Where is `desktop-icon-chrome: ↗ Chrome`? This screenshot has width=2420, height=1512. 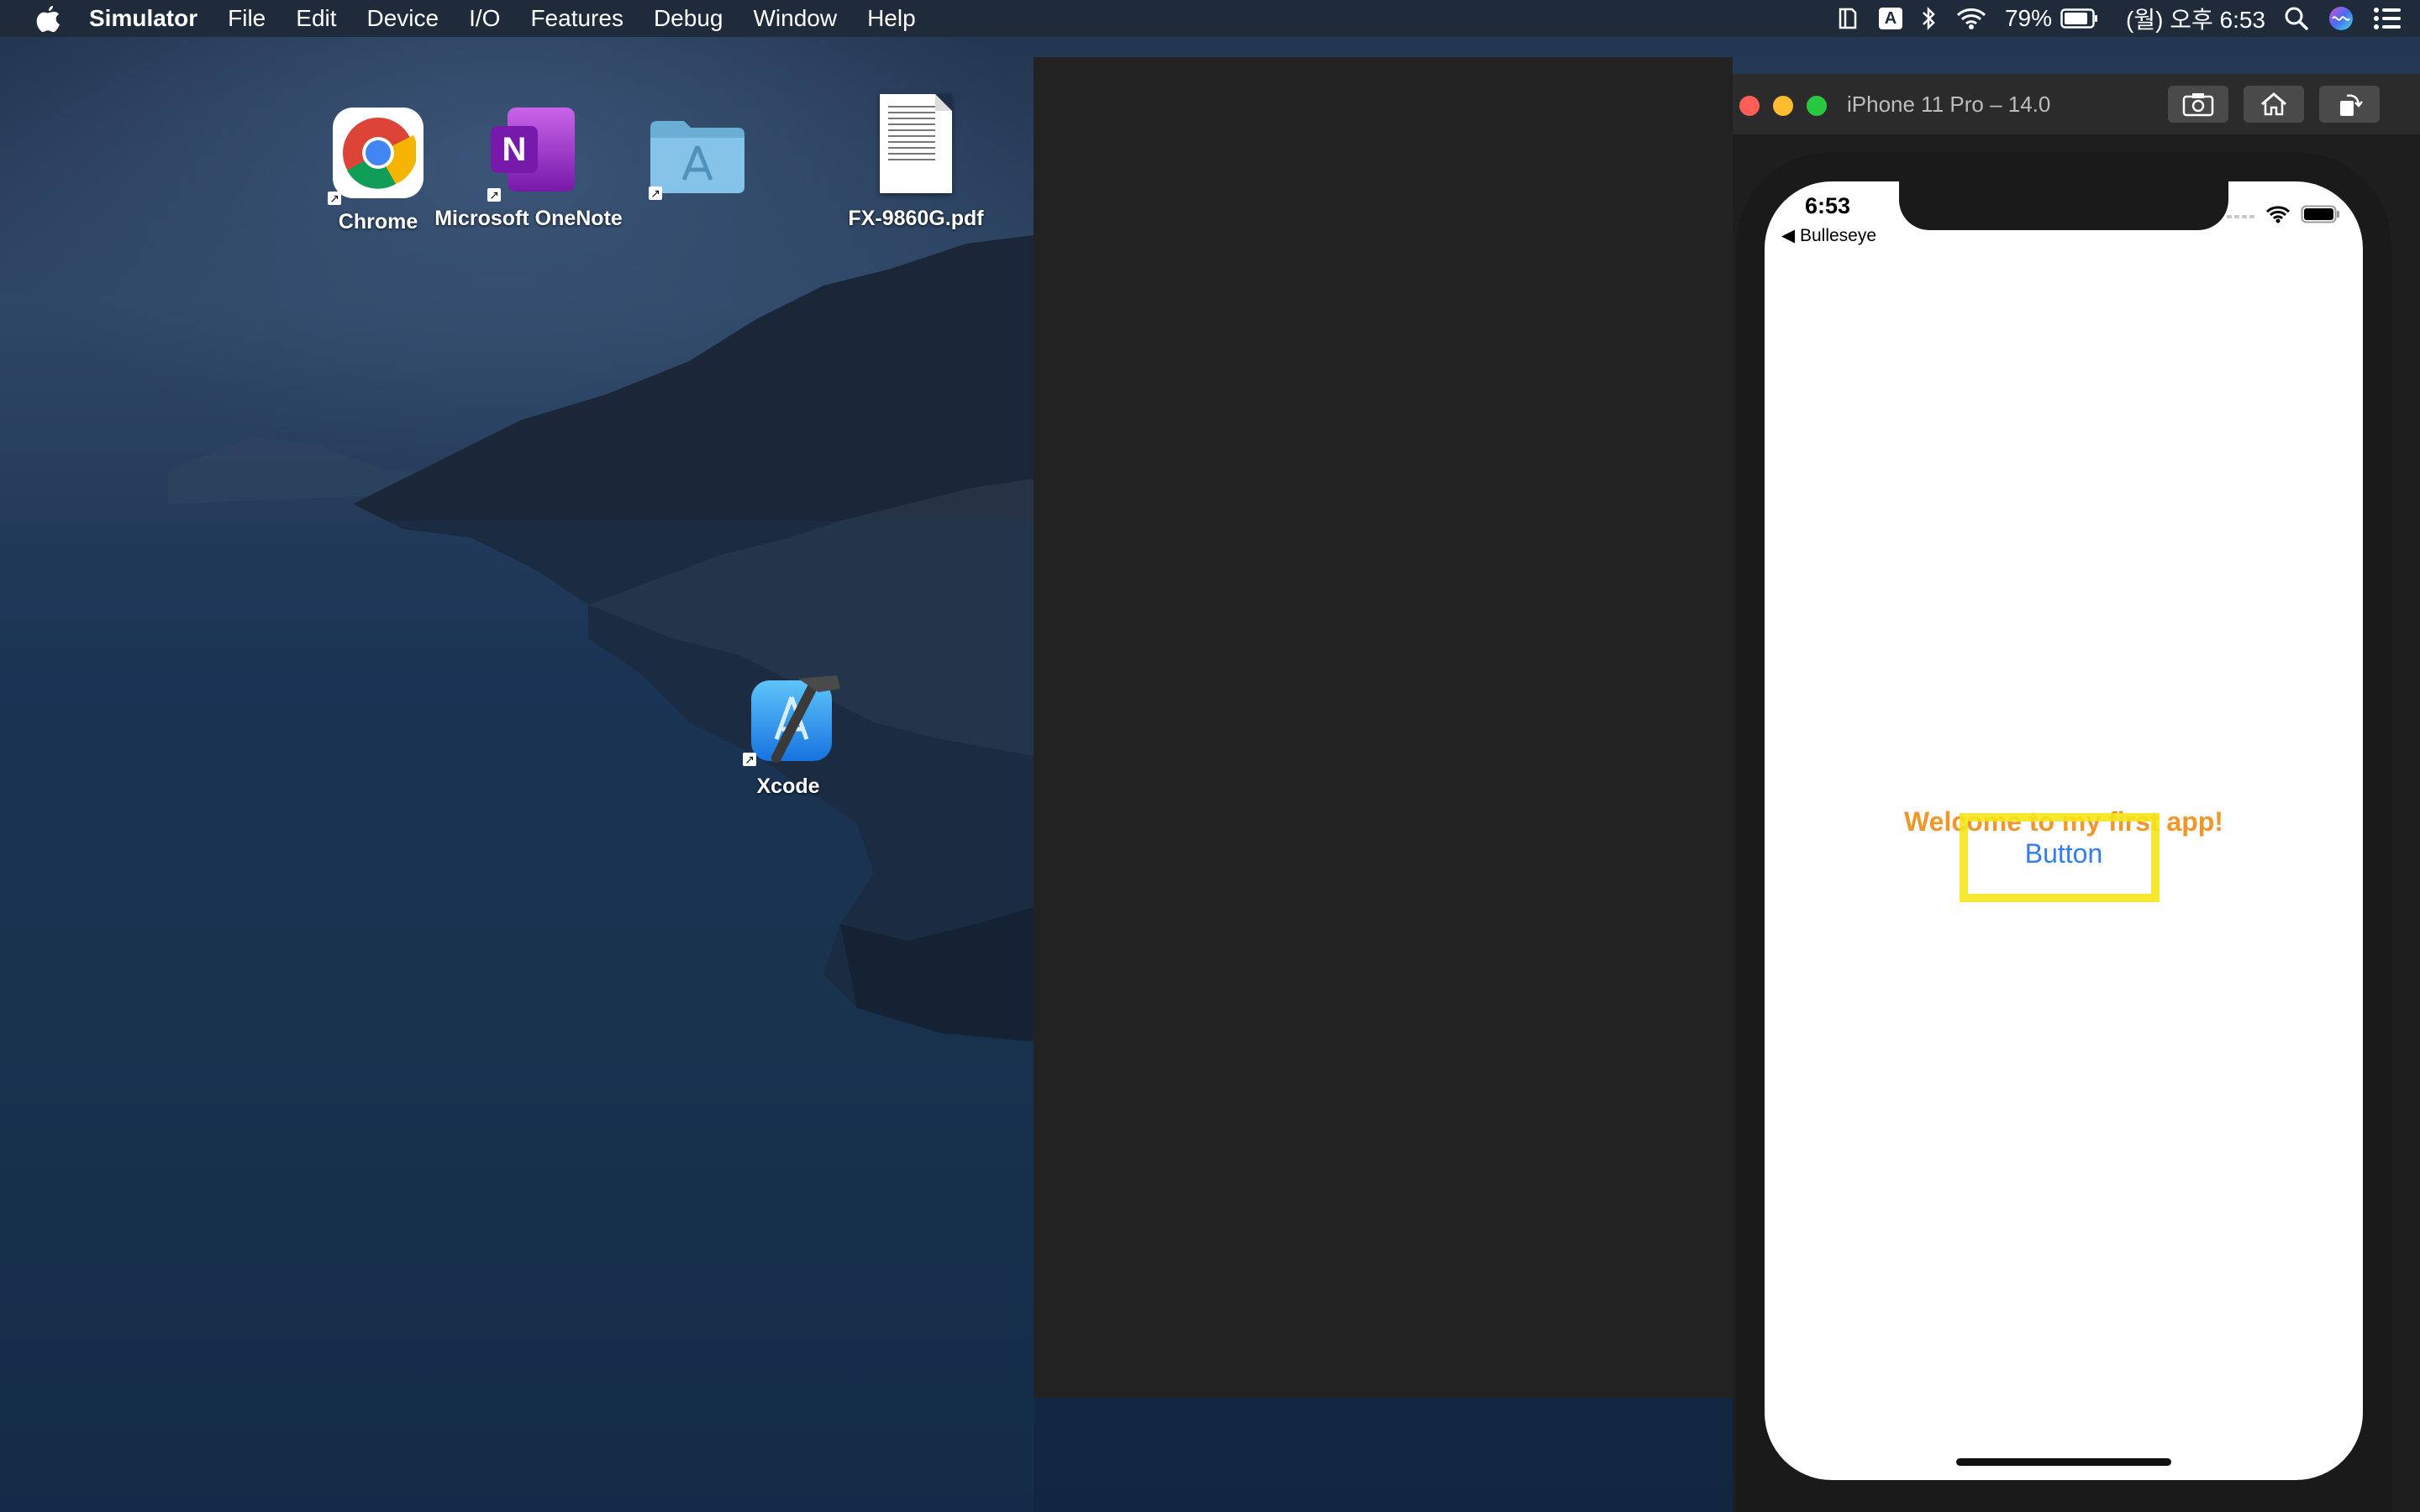
desktop-icon-chrome: ↗ Chrome is located at coordinates (378, 171).